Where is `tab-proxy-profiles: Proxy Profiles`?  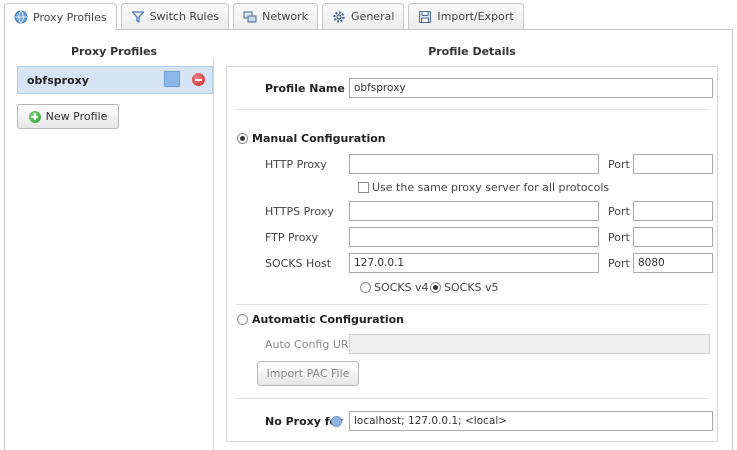 tab-proxy-profiles: Proxy Profiles is located at coordinates (60, 16).